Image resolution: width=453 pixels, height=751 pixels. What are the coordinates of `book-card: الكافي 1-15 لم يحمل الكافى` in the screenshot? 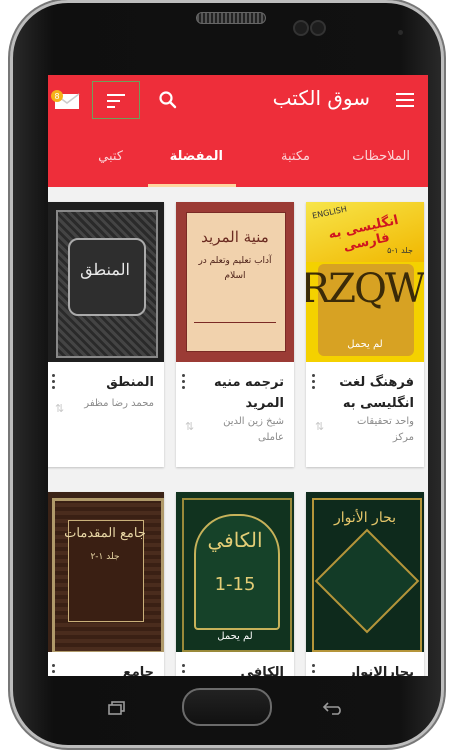 It's located at (235, 584).